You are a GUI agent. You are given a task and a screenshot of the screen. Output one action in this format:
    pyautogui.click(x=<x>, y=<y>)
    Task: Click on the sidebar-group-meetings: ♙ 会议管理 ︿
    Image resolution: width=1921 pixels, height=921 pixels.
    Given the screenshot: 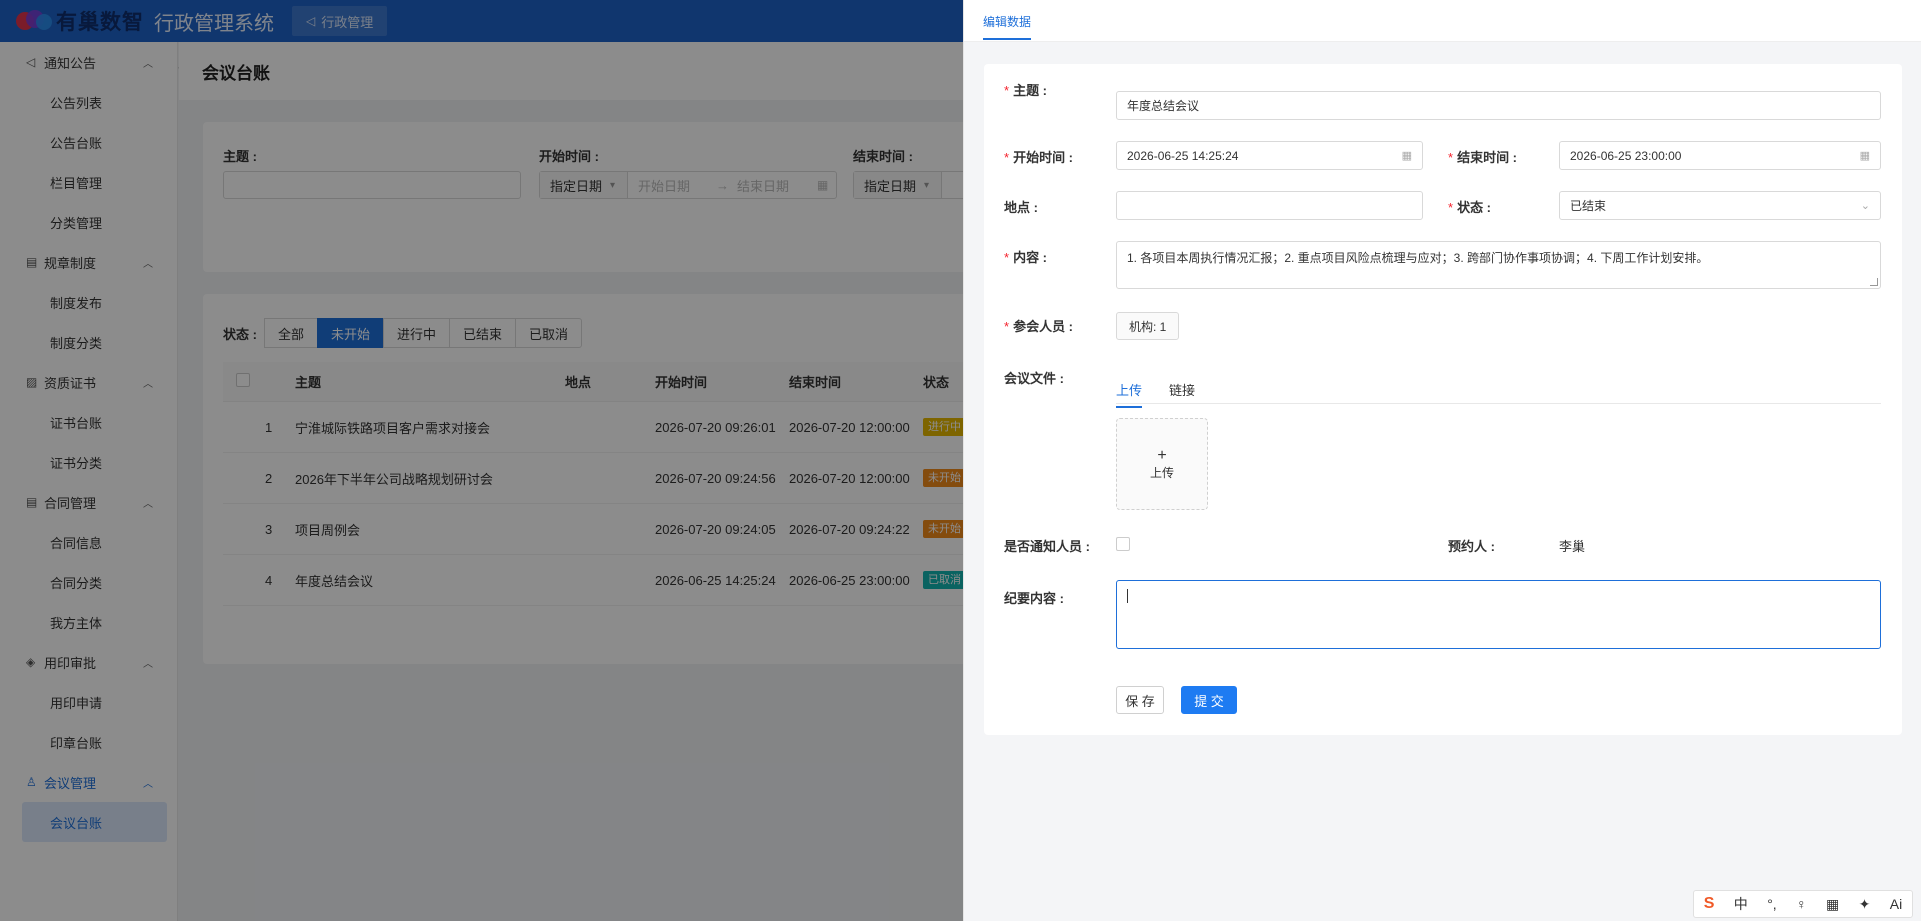 What is the action you would take?
    pyautogui.click(x=88, y=782)
    